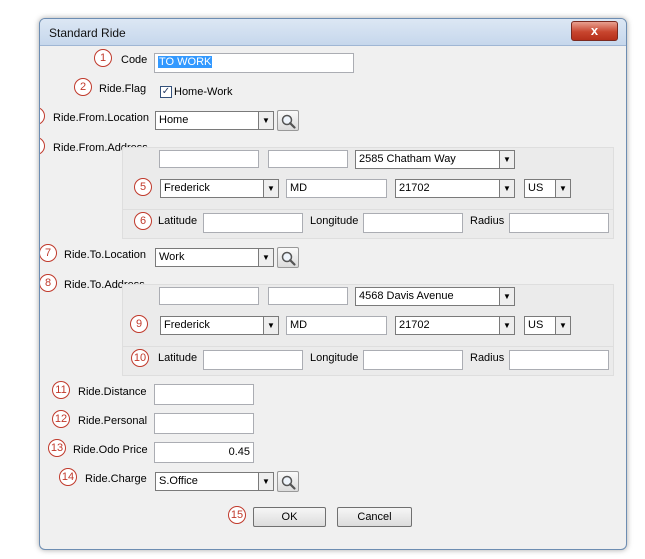 The image size is (645, 559). I want to click on ok-button: OK, so click(289, 517).